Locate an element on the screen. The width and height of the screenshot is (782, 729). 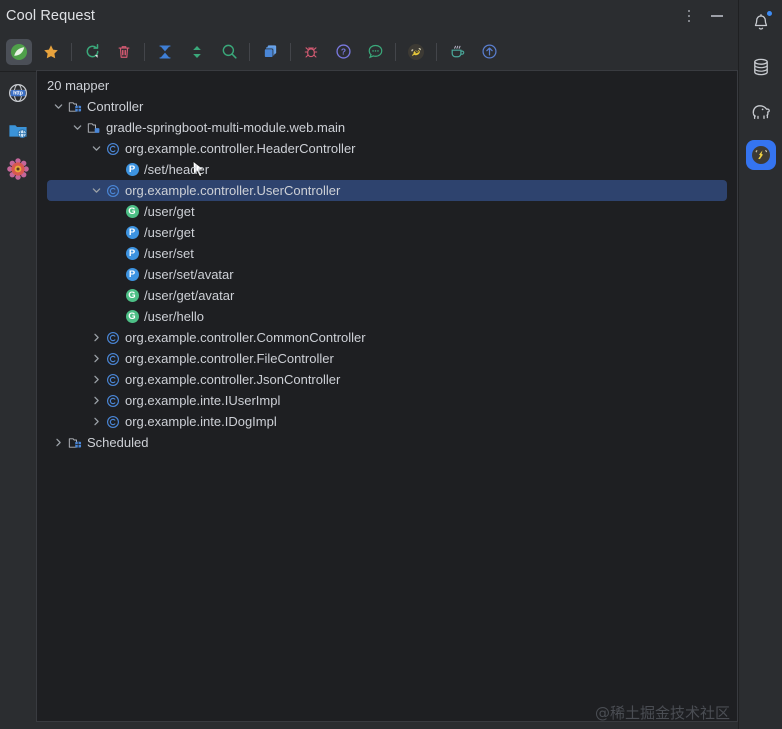
elephant-icon is located at coordinates (761, 111).